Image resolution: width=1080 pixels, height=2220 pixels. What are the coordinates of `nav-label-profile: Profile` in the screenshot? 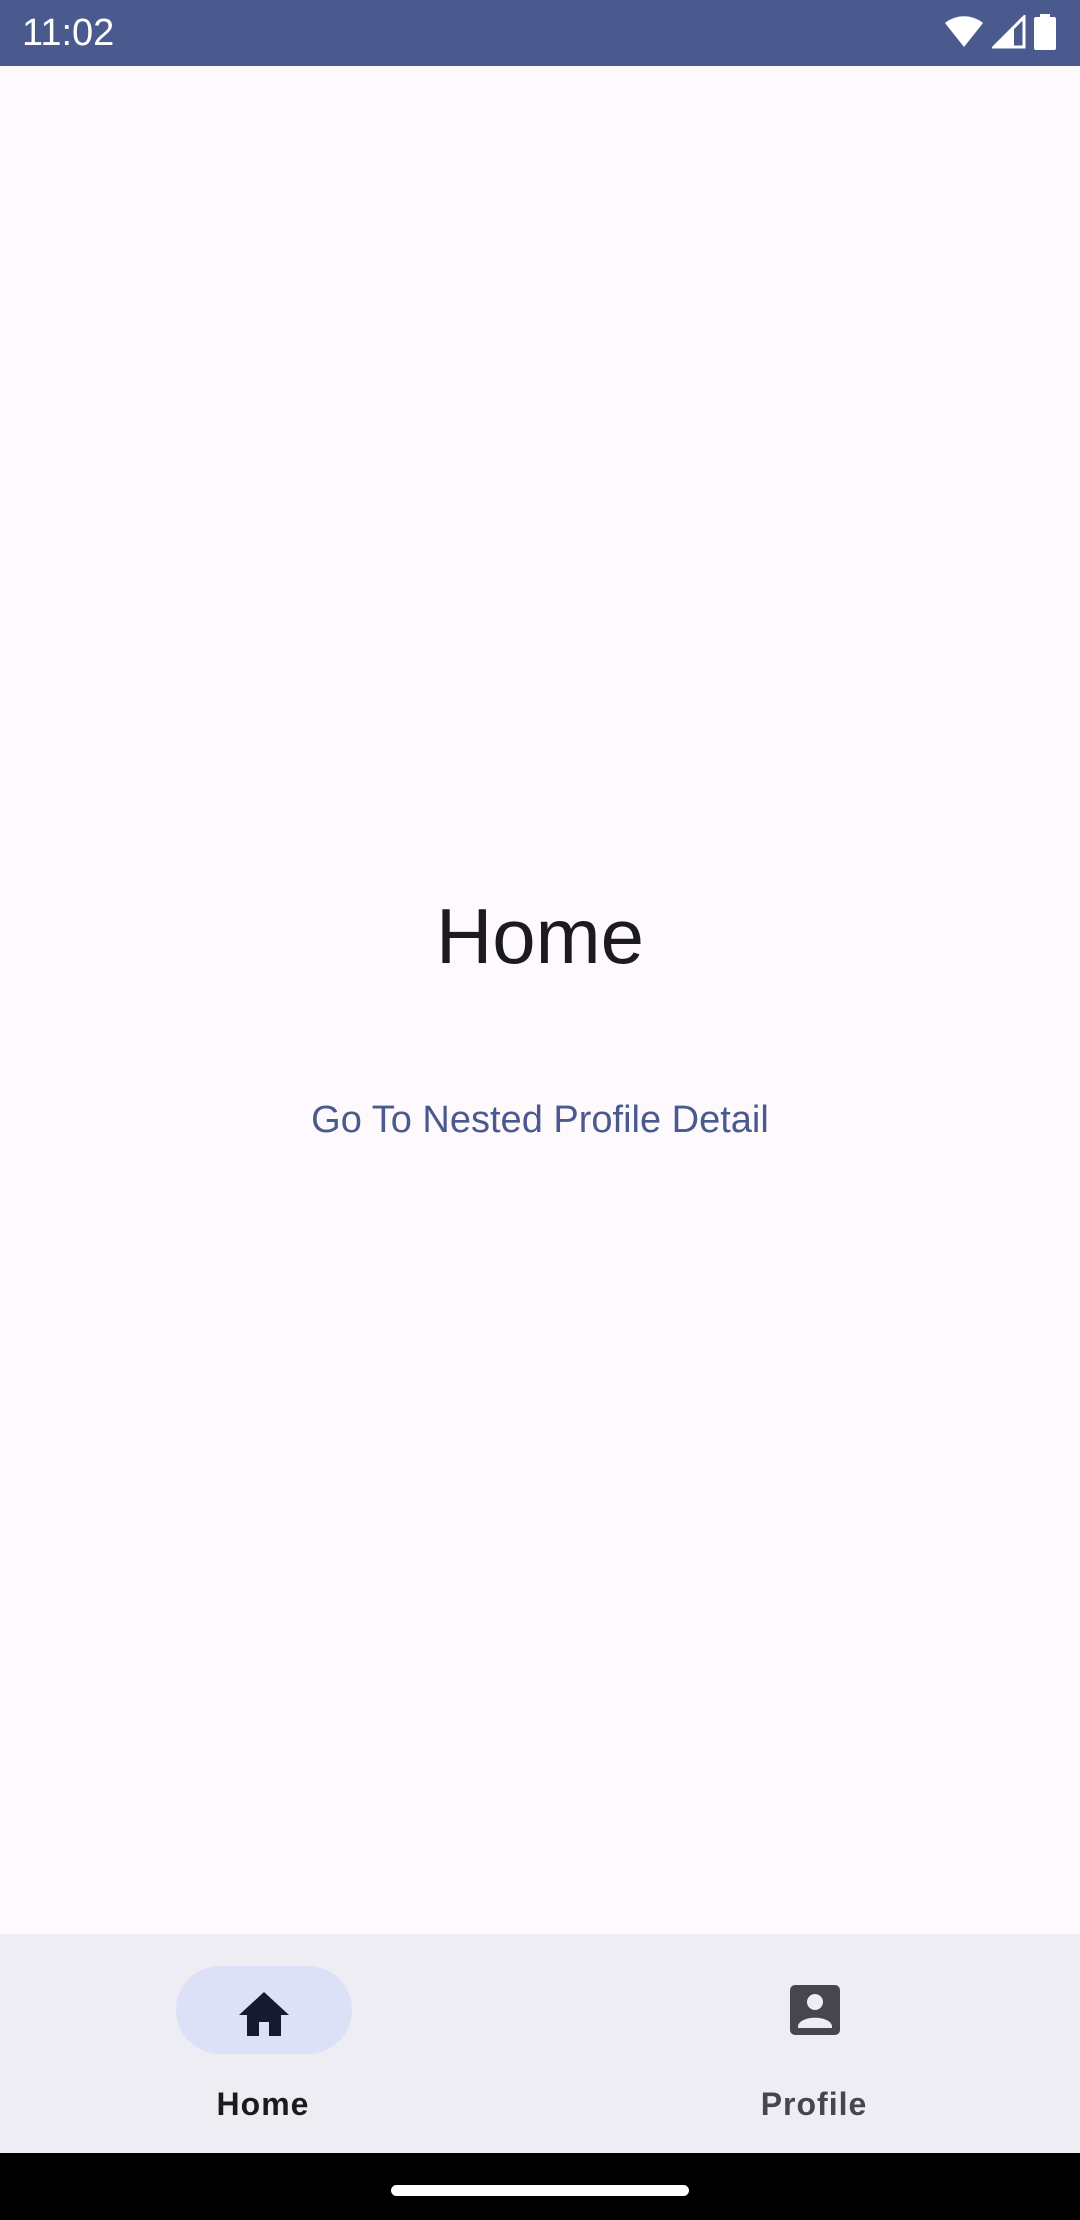 It's located at (814, 2104).